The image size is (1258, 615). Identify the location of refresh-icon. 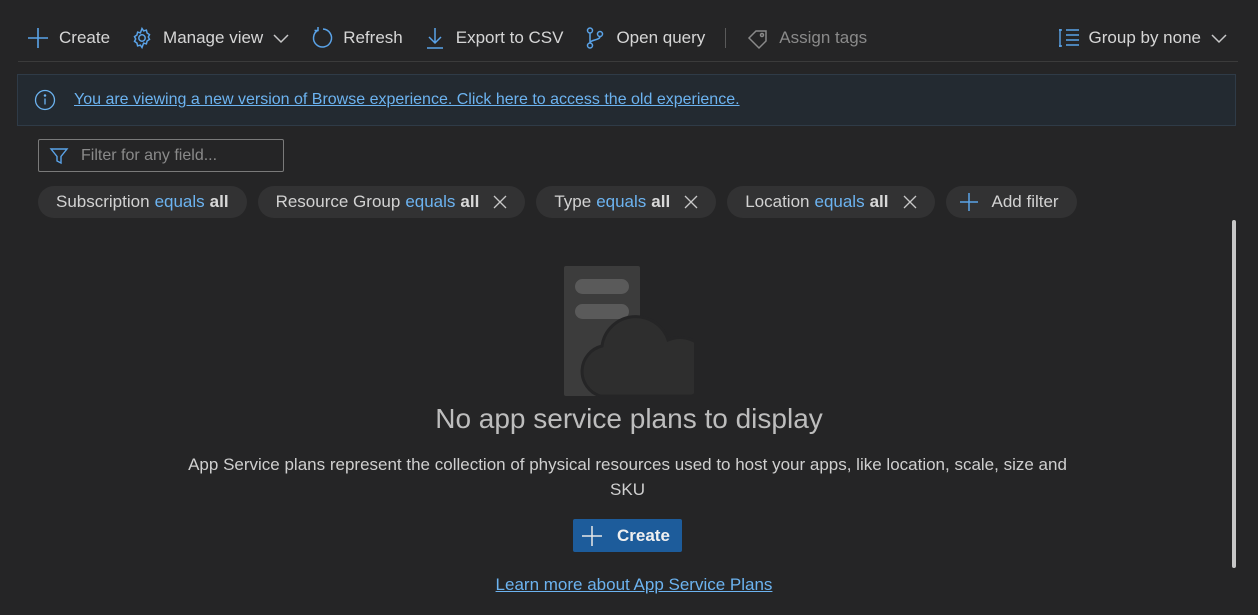
(322, 37).